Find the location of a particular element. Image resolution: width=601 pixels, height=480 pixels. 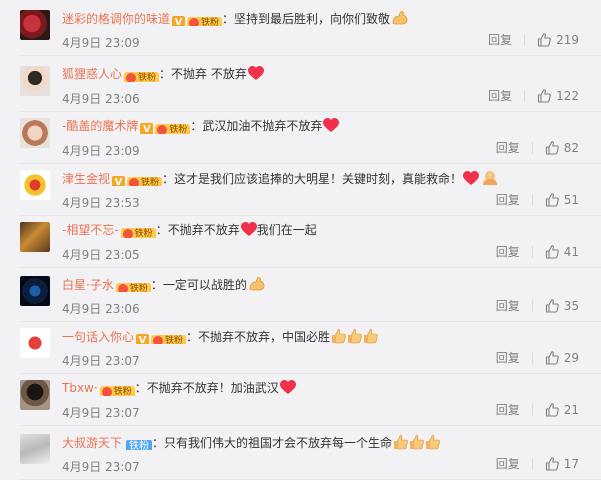

like-count: 35 is located at coordinates (571, 306).